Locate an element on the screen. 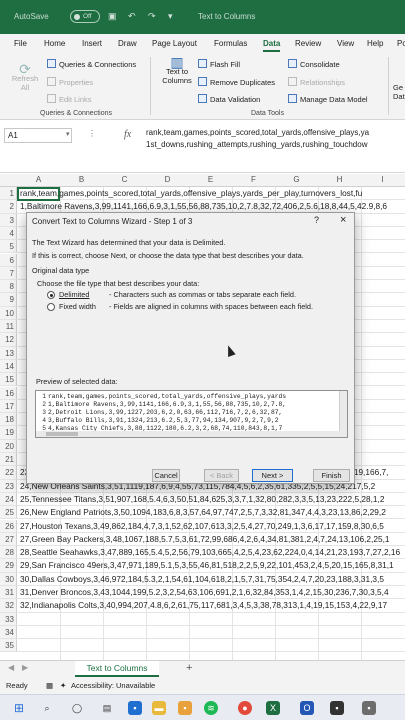  close-icon: × is located at coordinates (343, 220).